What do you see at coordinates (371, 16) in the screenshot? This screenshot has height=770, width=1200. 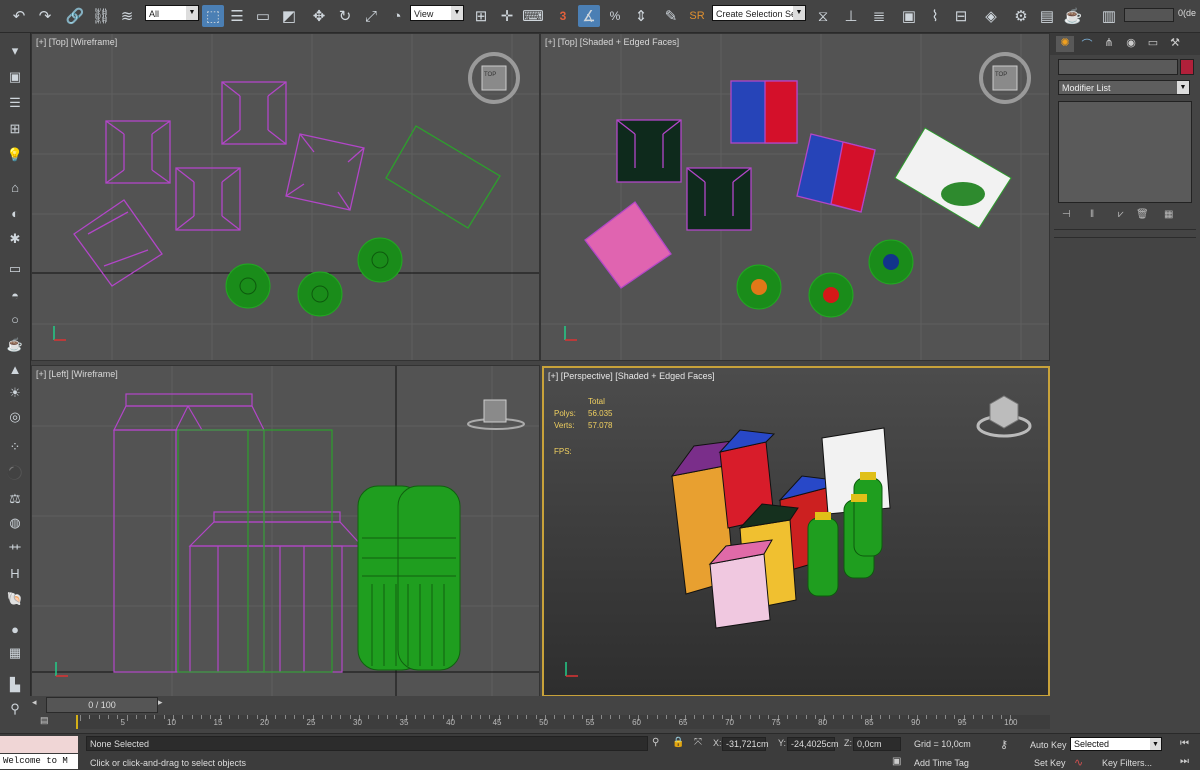 I see `scale-icon: ⤢` at bounding box center [371, 16].